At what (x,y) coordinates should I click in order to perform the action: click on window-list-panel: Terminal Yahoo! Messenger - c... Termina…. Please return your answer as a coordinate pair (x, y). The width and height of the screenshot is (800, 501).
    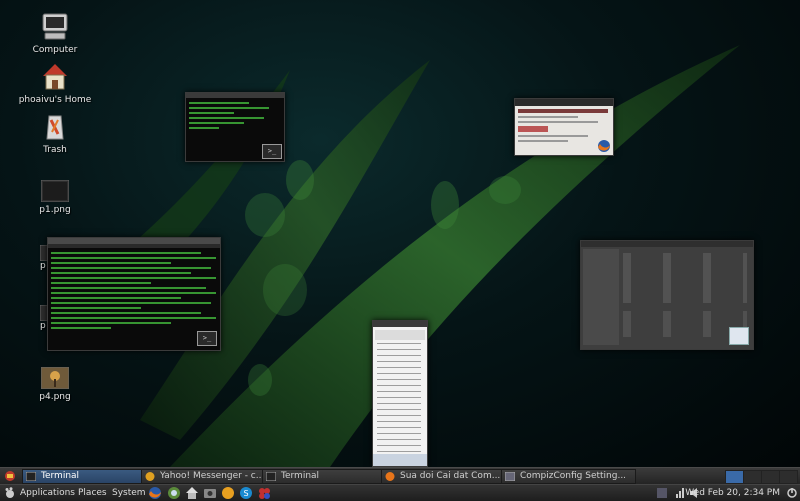
    Looking at the image, I should click on (400, 475).